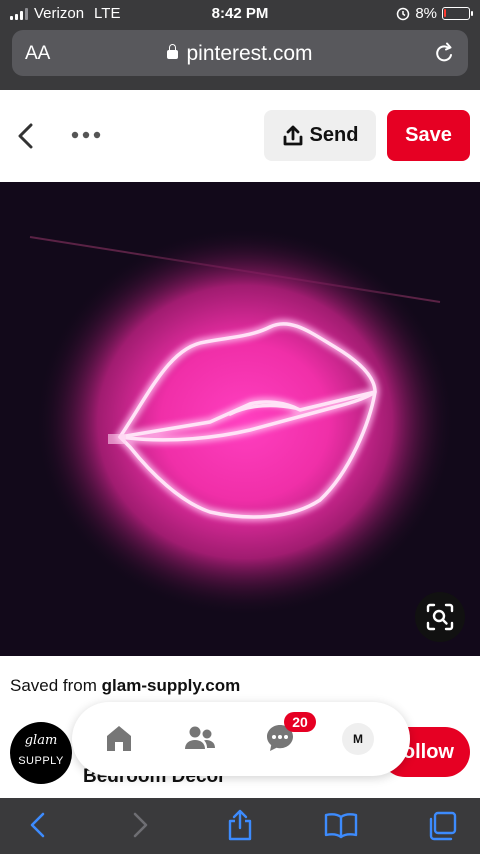 The height and width of the screenshot is (854, 480). Describe the element at coordinates (426, 13) in the screenshot. I see `battery-percent: 8%` at that location.